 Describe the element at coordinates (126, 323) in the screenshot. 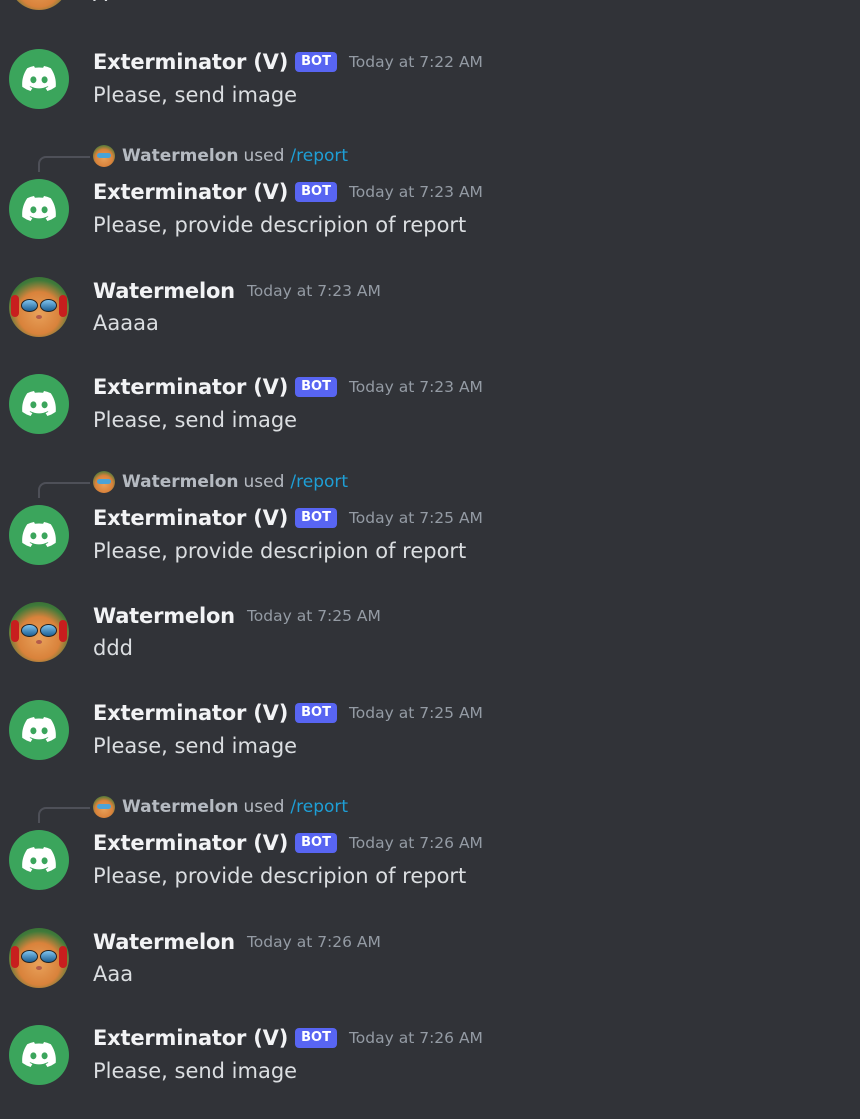

I see `message-content: Aaaaa` at that location.